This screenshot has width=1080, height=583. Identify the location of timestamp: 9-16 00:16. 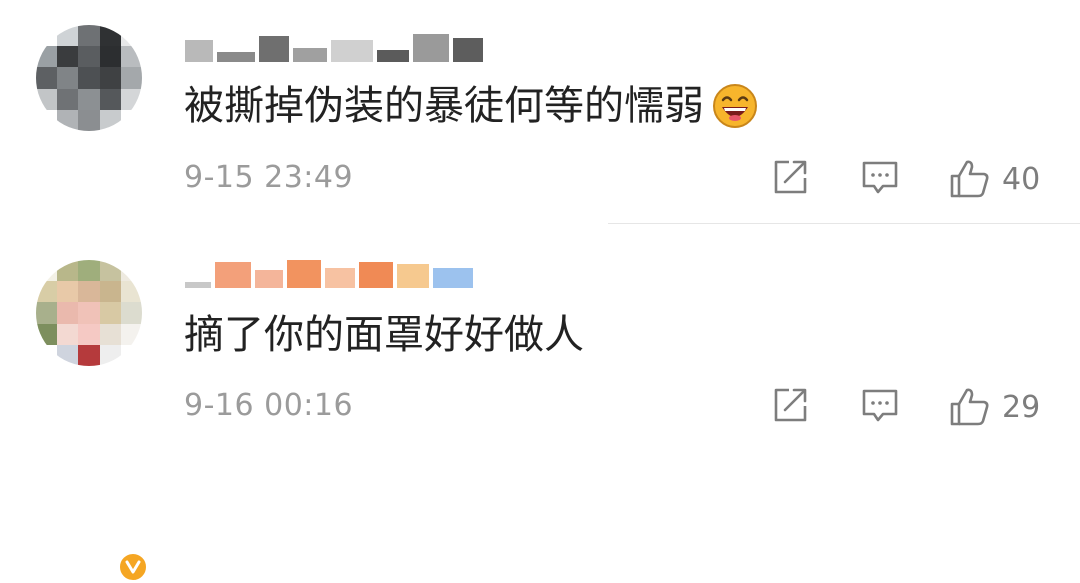
(269, 405).